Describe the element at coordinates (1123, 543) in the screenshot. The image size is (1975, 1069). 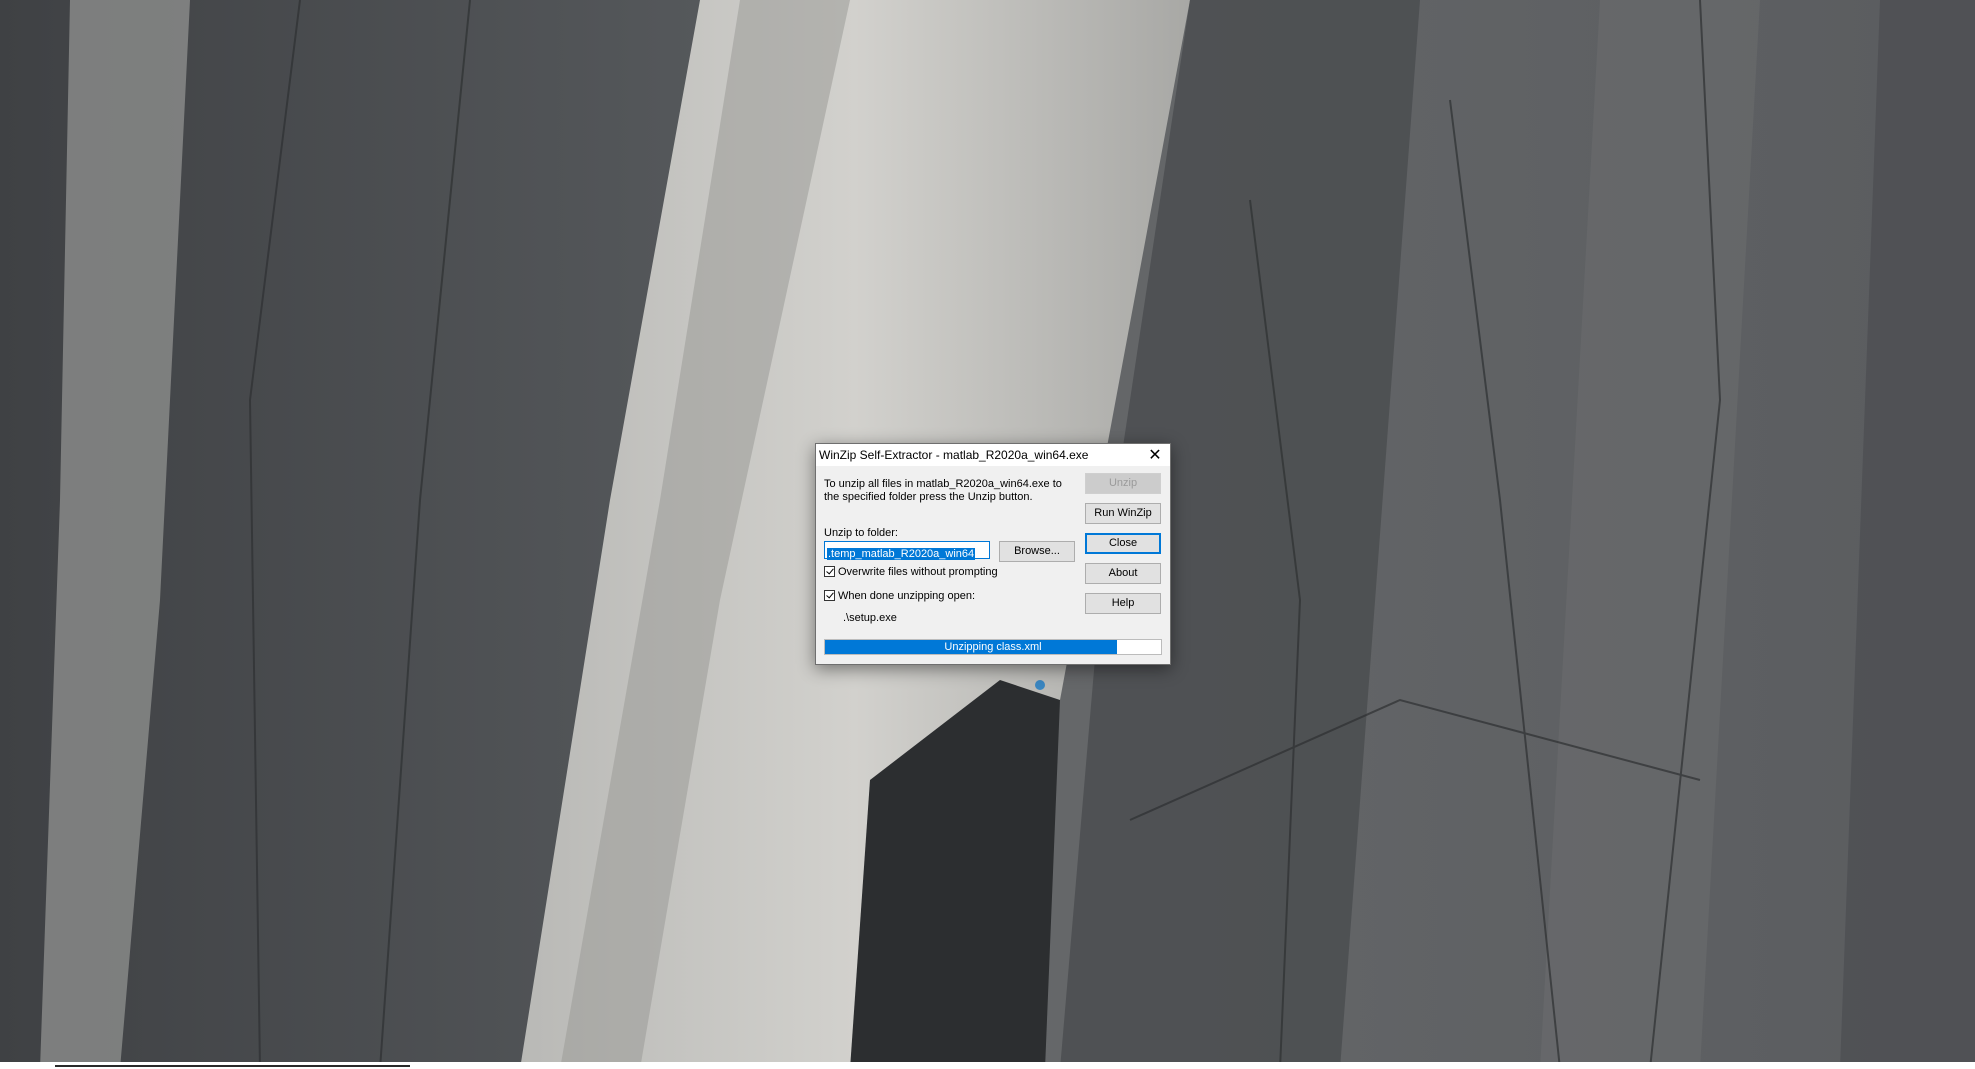
I see `close-button: Close` at that location.